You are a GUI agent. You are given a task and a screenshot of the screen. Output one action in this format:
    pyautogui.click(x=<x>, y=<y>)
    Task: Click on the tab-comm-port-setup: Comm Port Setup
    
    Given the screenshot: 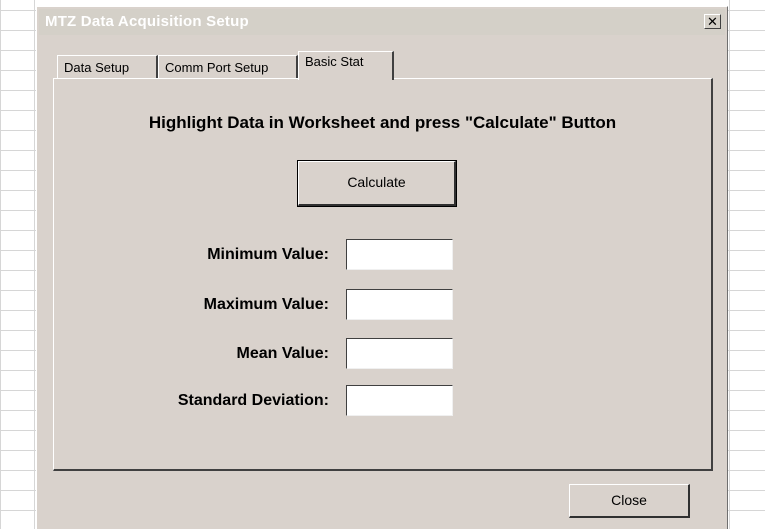 What is the action you would take?
    pyautogui.click(x=228, y=67)
    